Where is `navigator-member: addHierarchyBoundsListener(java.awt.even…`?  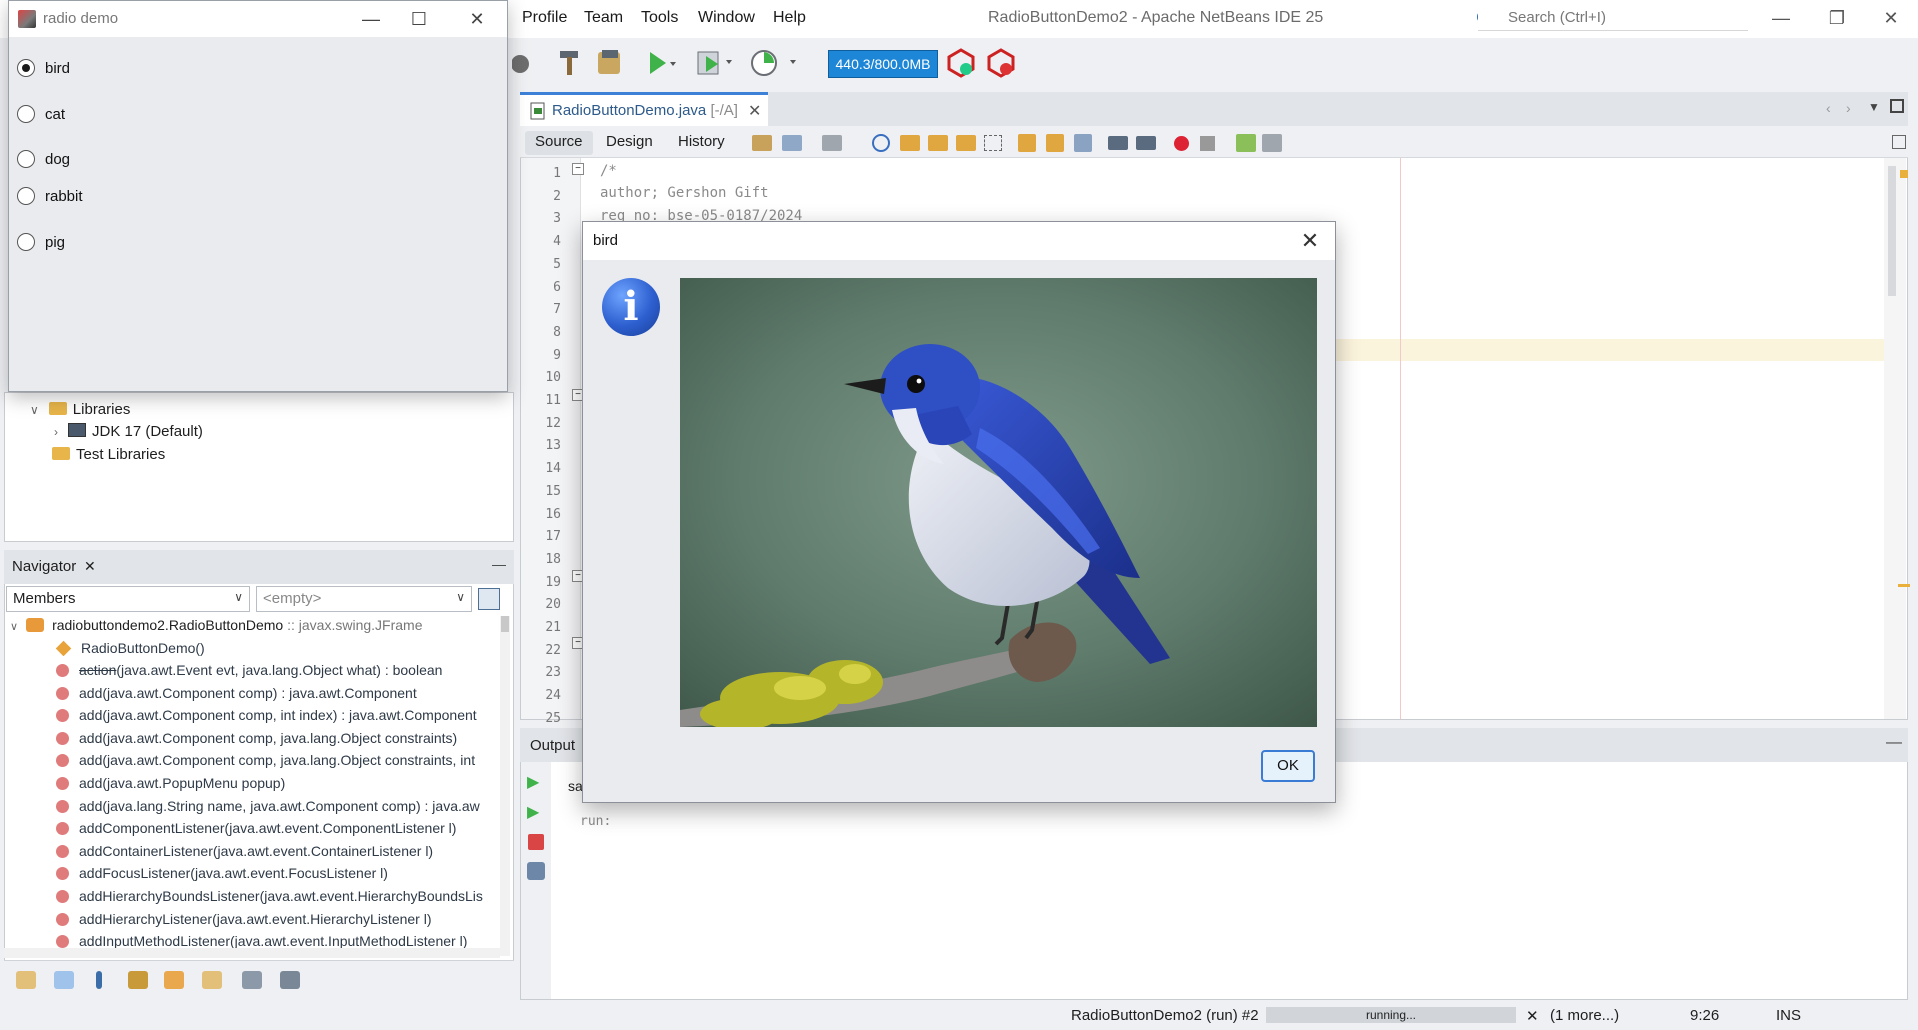 navigator-member: addHierarchyBoundsListener(java.awt.even… is located at coordinates (279, 896).